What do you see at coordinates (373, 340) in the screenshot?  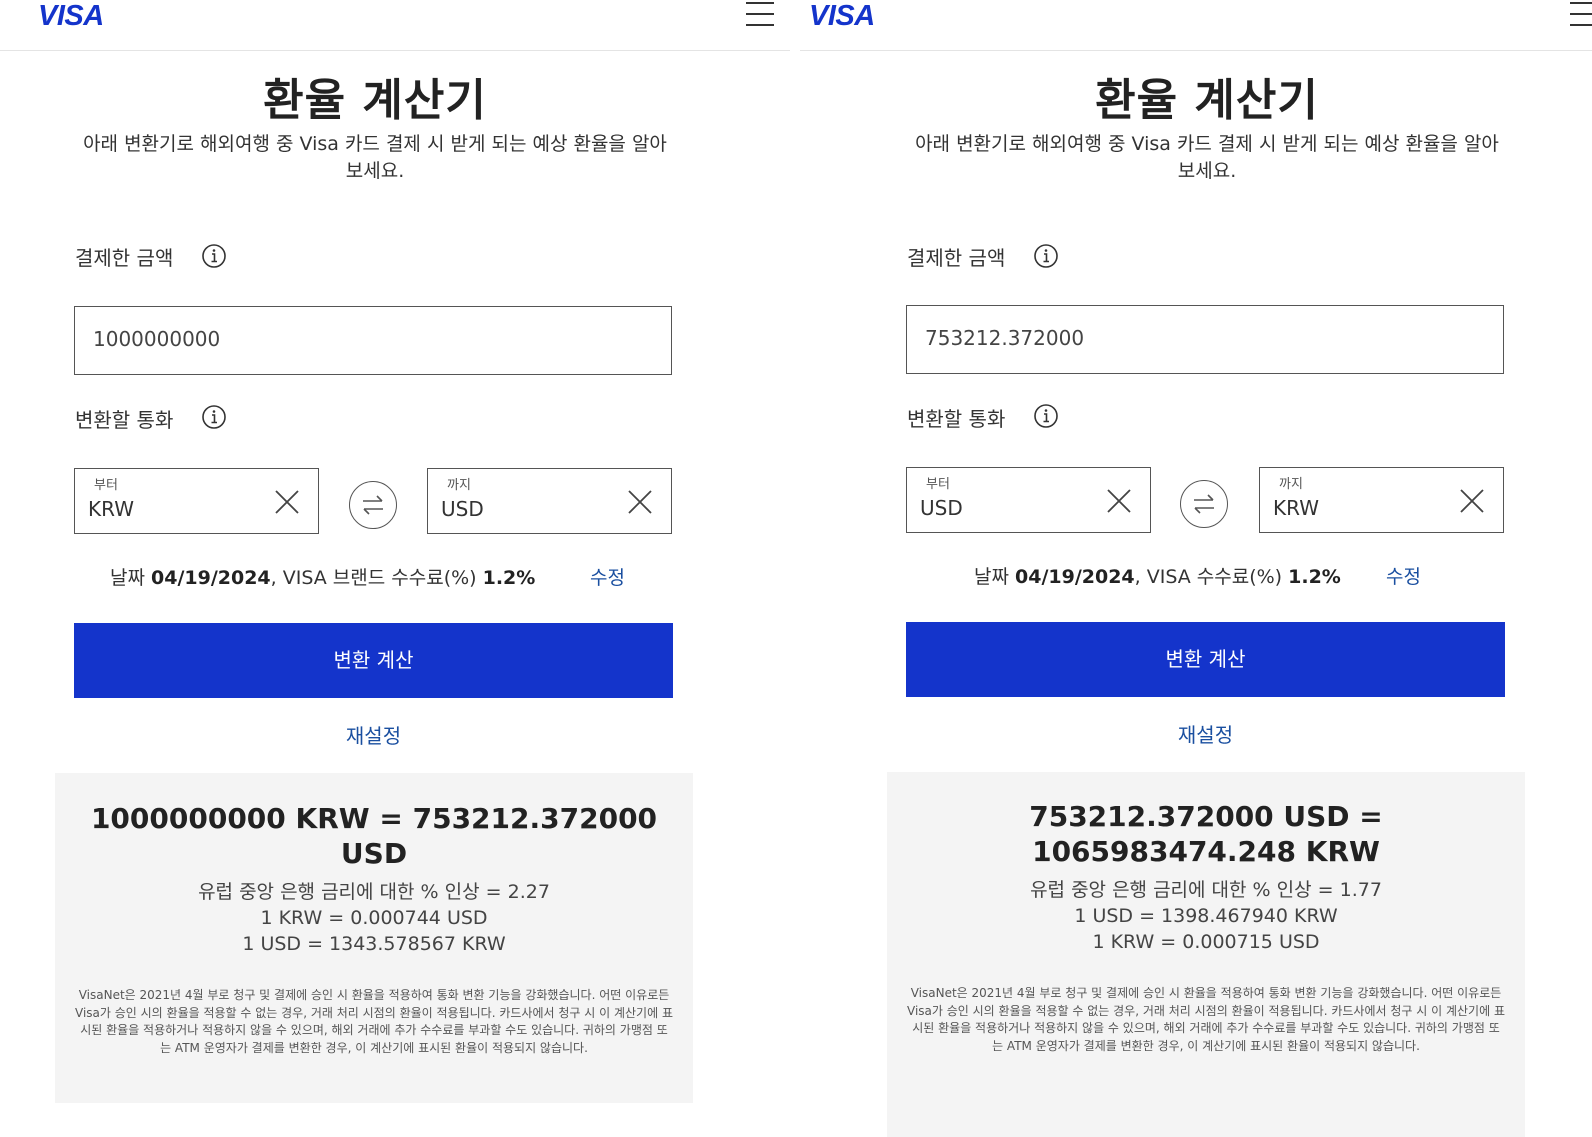 I see `amount-input: 1000000000` at bounding box center [373, 340].